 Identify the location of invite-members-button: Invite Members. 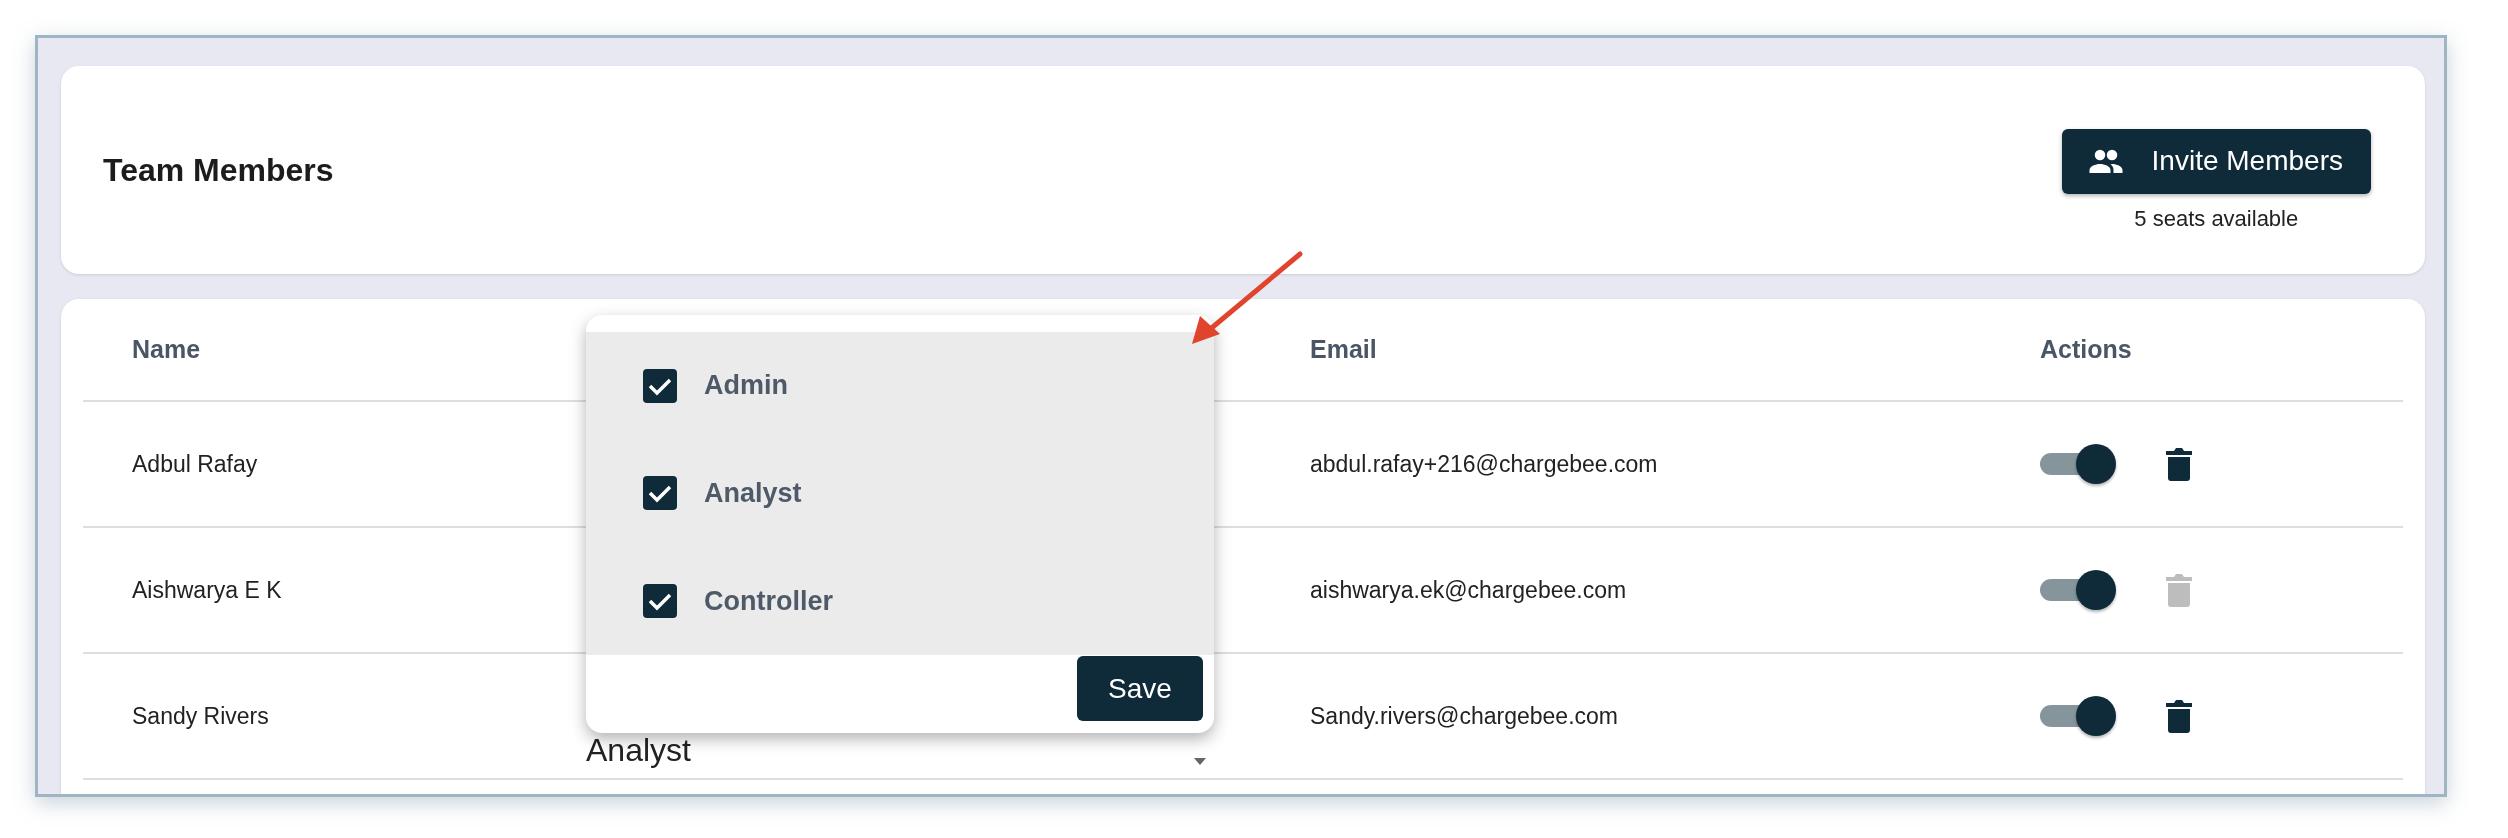
(2216, 161).